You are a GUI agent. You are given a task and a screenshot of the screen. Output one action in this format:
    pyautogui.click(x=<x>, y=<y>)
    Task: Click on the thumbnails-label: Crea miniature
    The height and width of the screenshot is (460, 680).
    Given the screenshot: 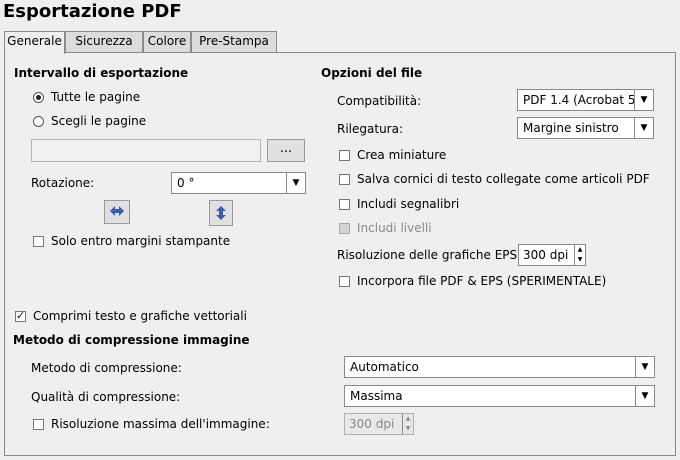 What is the action you would take?
    pyautogui.click(x=401, y=155)
    